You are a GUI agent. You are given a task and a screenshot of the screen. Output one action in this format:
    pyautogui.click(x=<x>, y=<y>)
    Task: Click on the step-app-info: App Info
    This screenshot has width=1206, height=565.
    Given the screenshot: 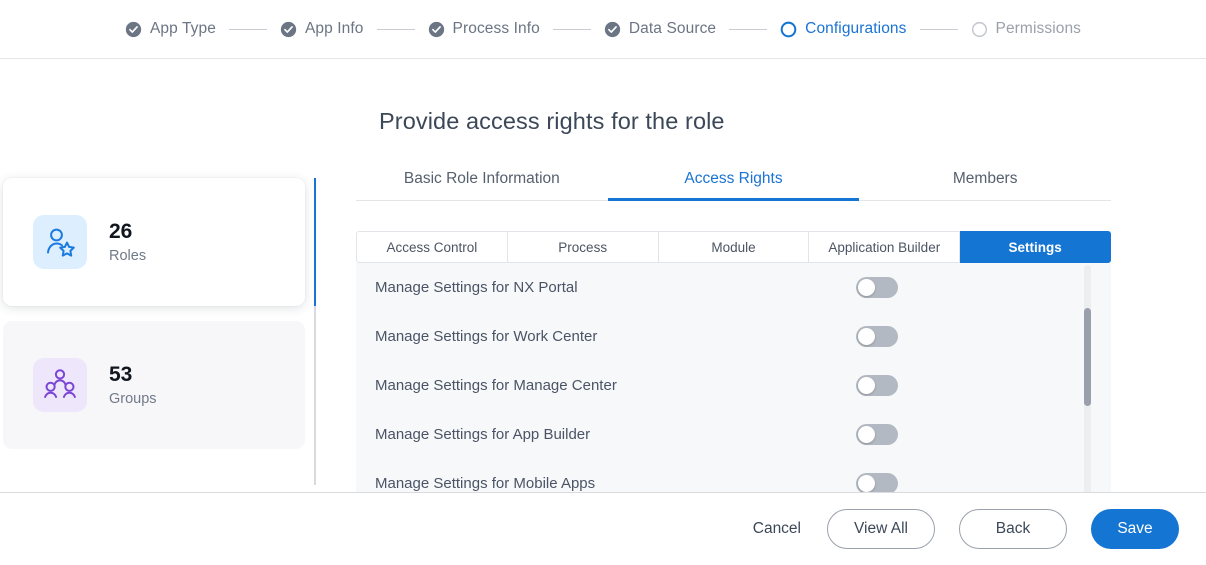 What is the action you would take?
    pyautogui.click(x=322, y=29)
    